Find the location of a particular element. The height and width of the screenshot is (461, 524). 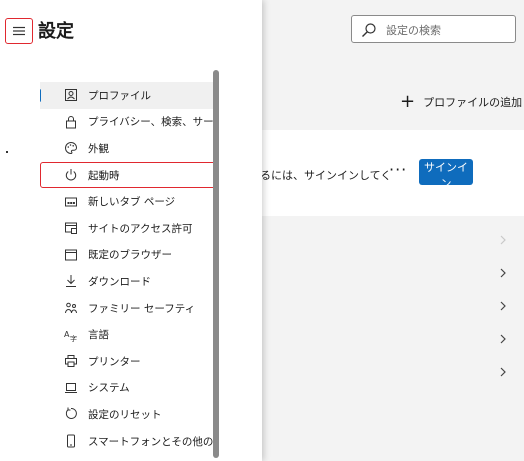

sidebar-item-printers: プリンター is located at coordinates (129, 361).